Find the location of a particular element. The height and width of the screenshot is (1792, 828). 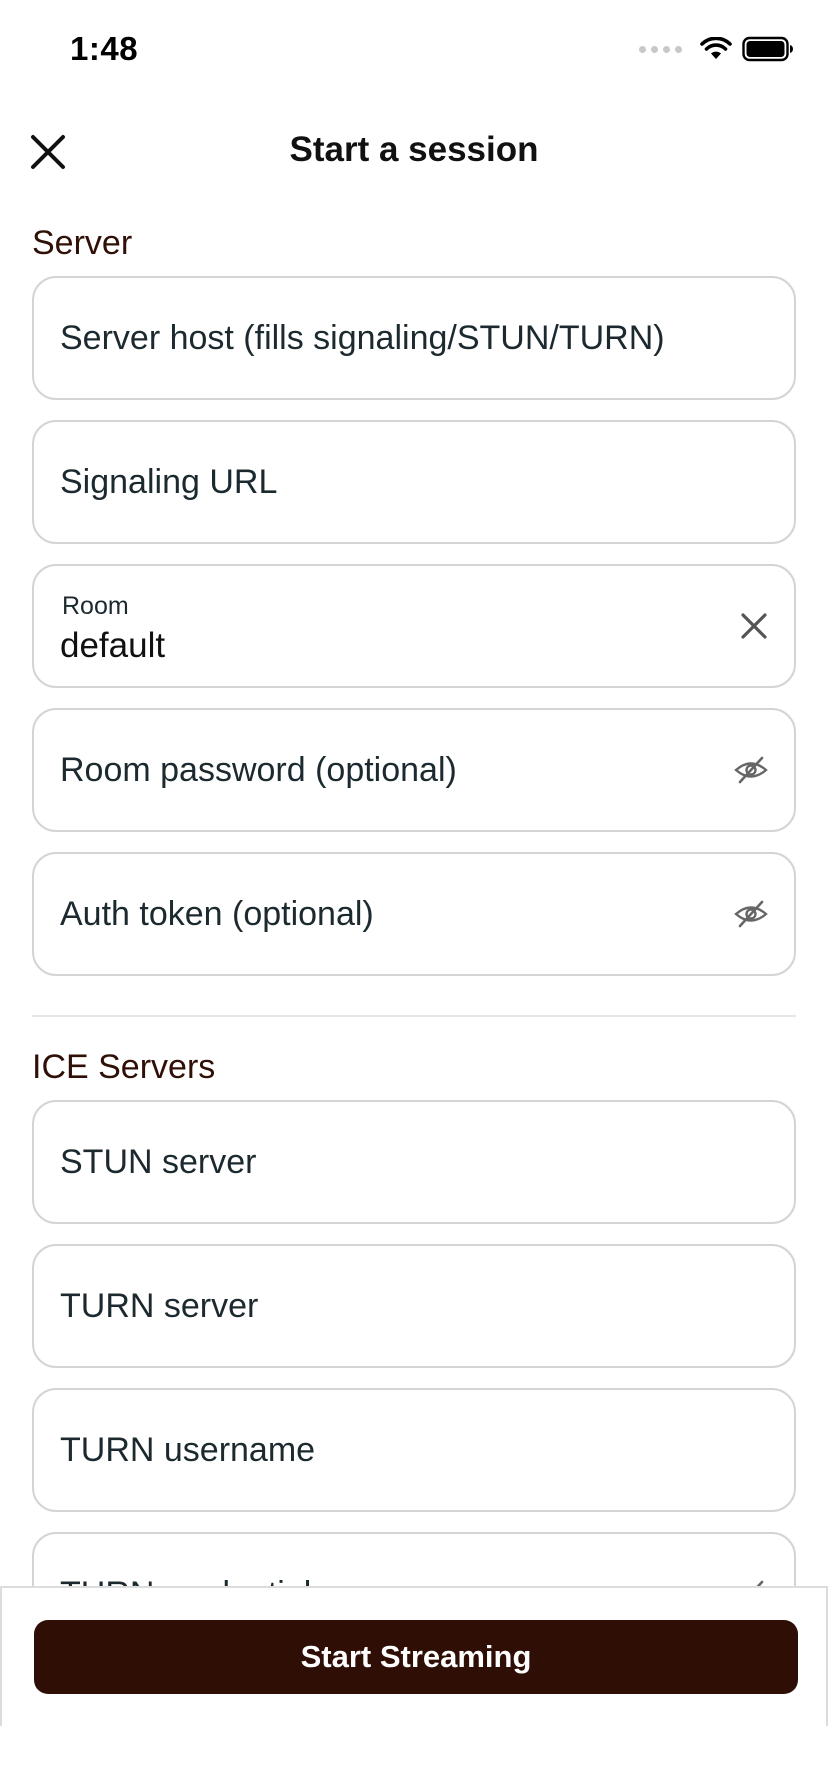

status-time: 1:48 is located at coordinates (104, 48).